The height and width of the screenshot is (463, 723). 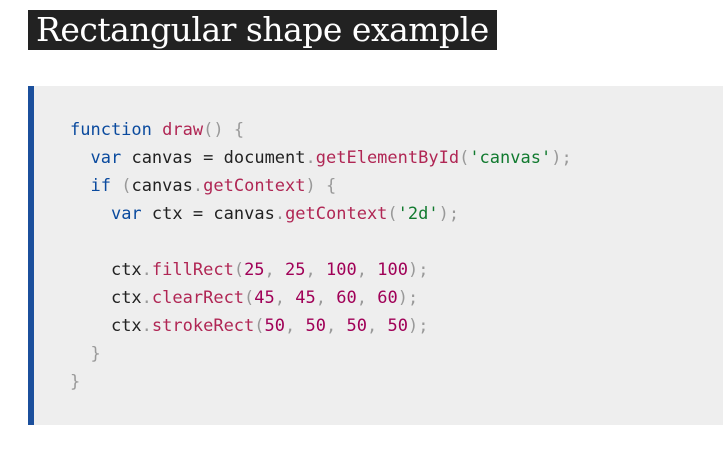 I want to click on code-line: ctx.clearRect(45, 45, 60, 60);, so click(x=264, y=298).